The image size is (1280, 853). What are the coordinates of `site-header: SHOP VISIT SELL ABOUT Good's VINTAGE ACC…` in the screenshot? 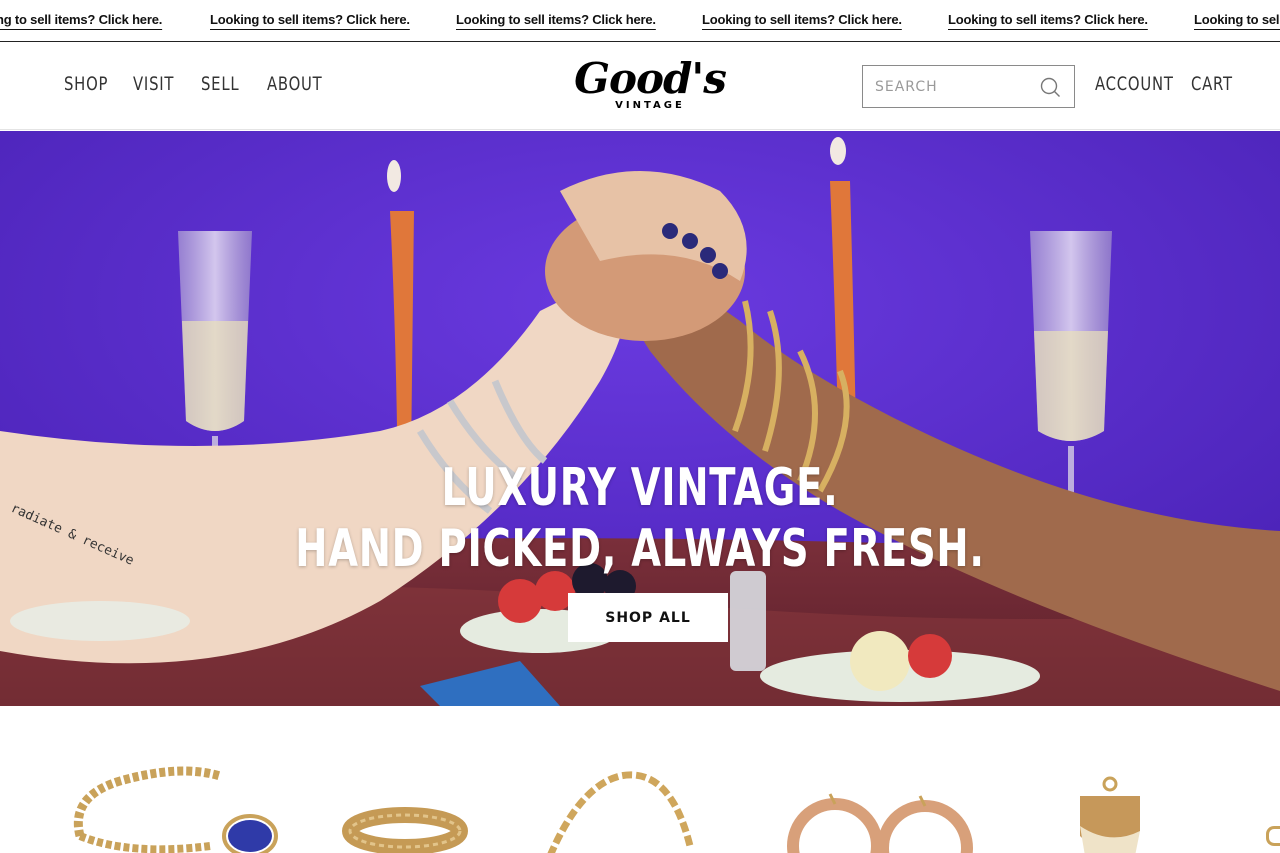 It's located at (640, 86).